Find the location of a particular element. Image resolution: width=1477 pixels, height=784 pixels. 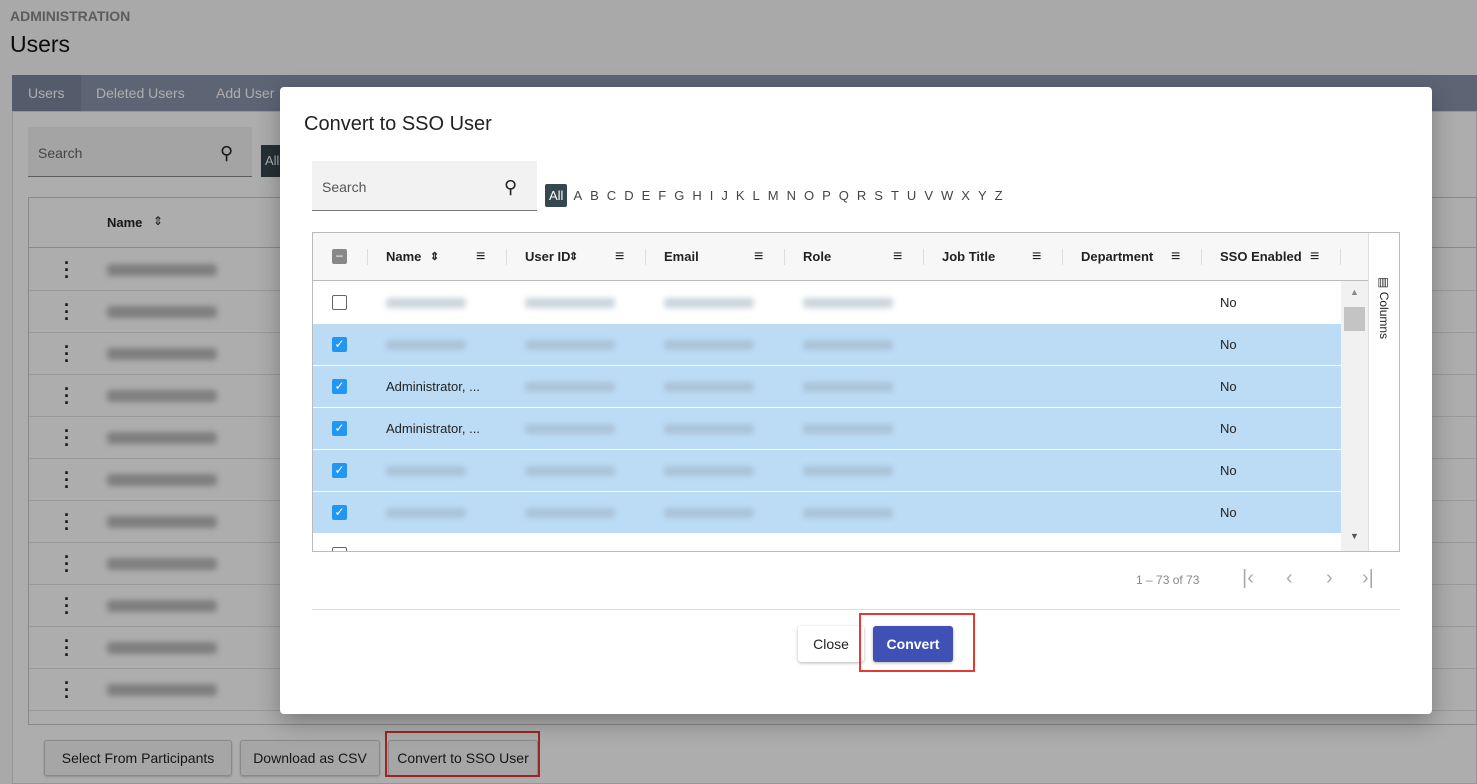

column-header: Department is located at coordinates (1117, 257).